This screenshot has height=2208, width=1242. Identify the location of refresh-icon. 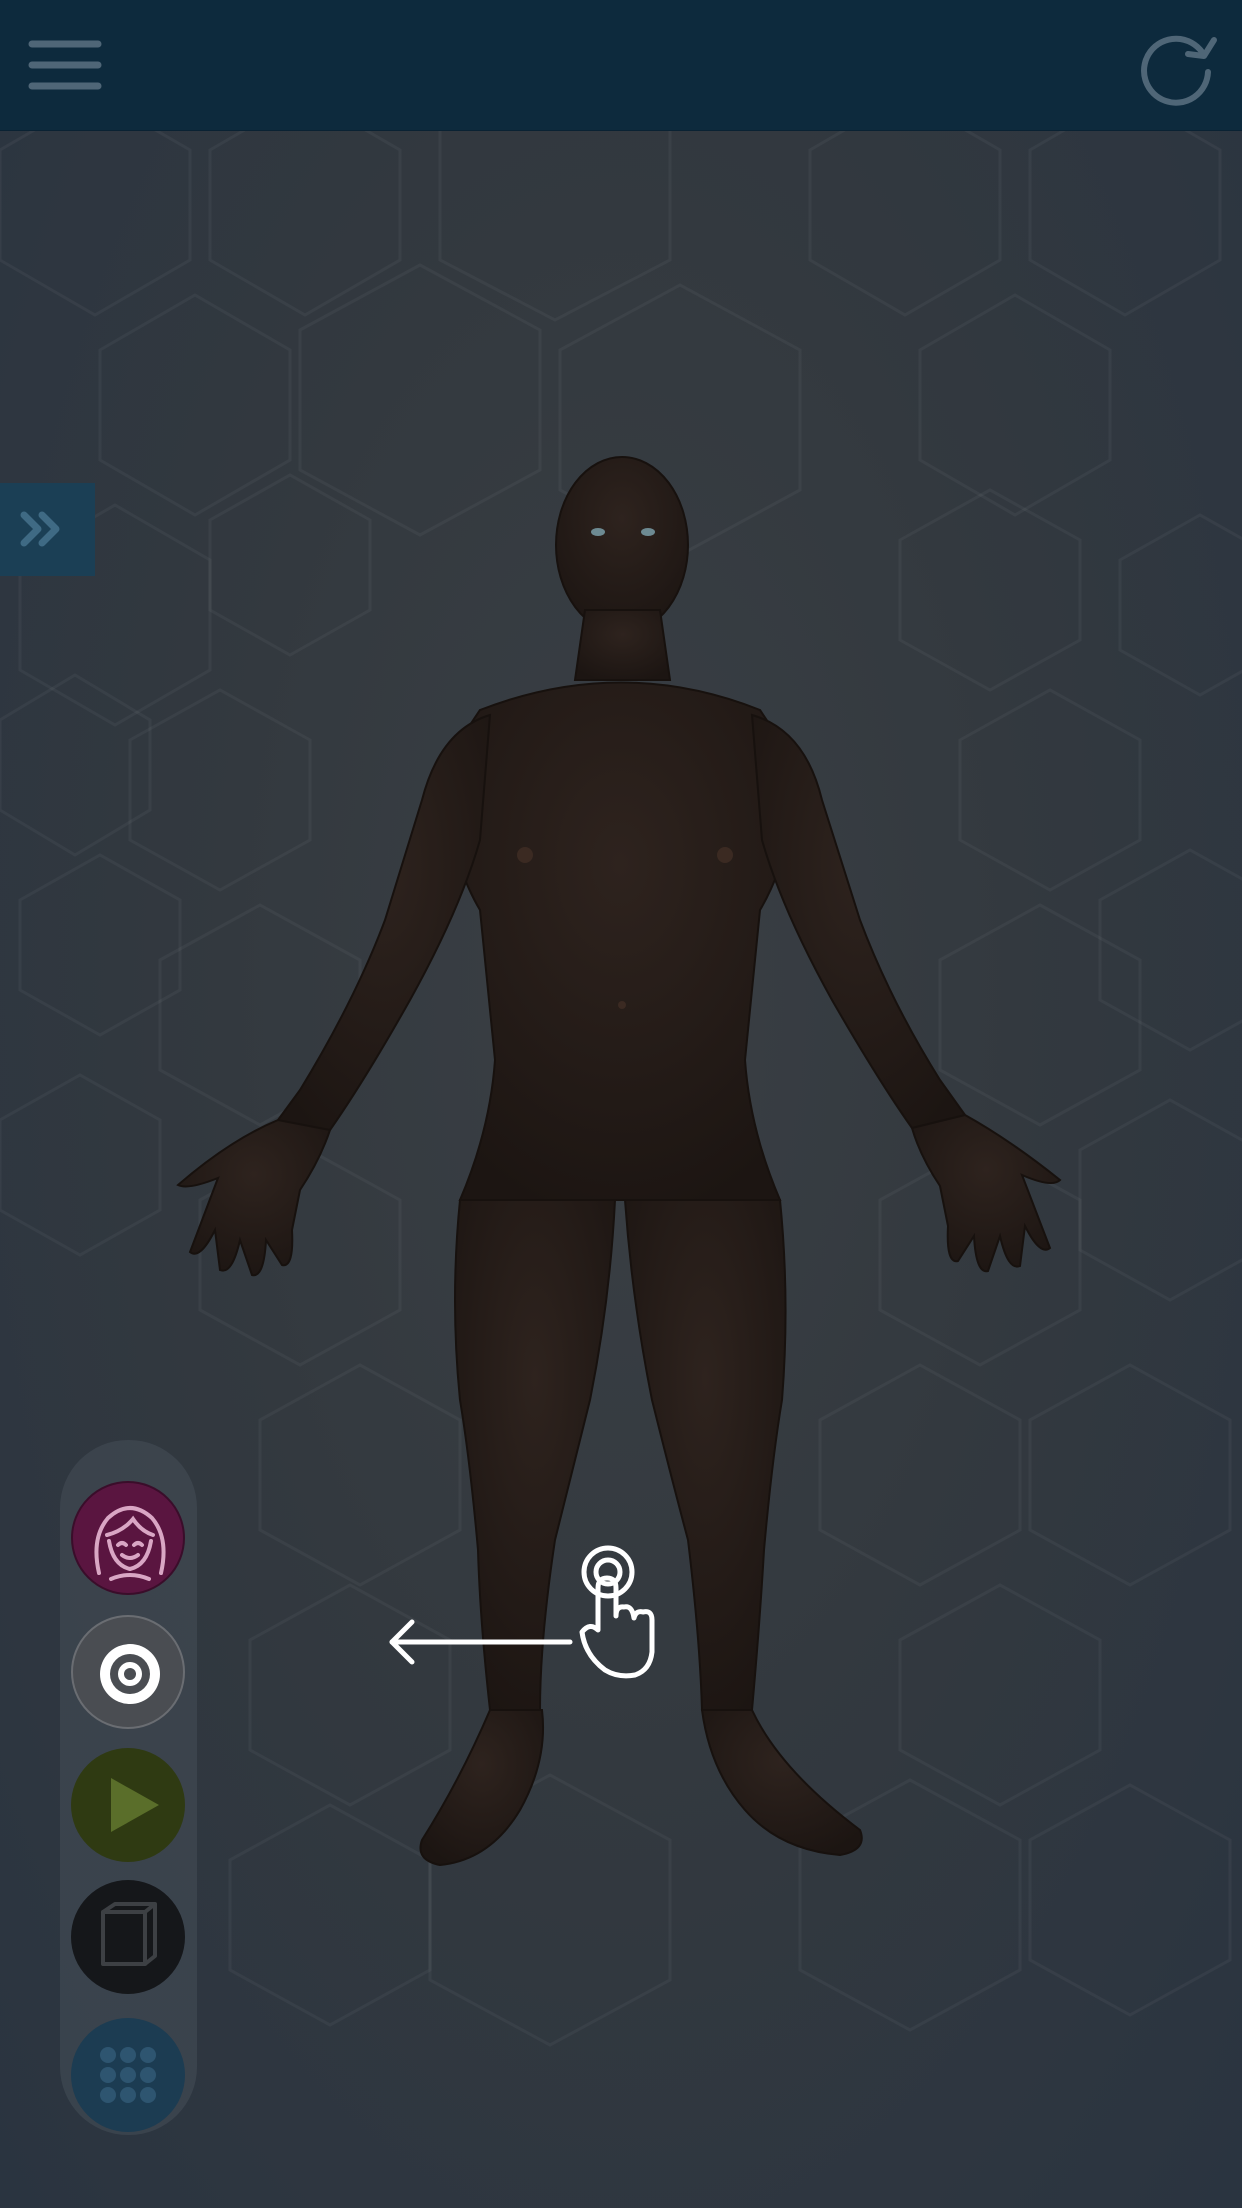
(1177, 64).